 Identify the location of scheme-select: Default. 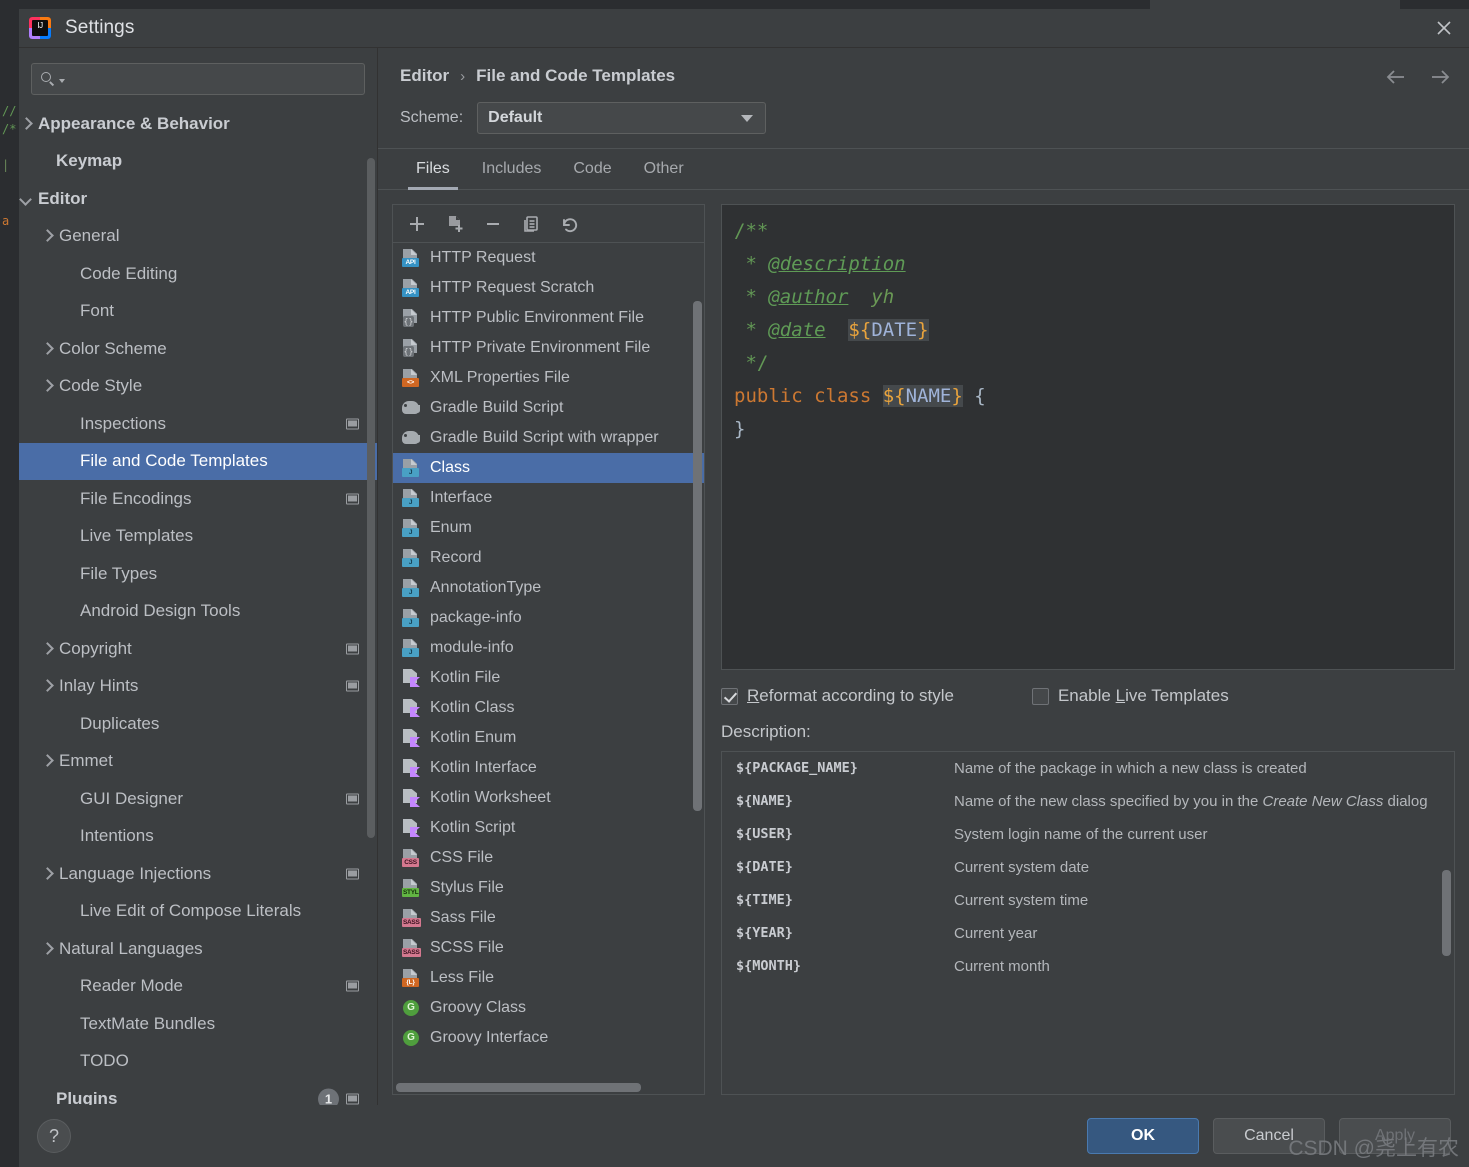
(622, 118).